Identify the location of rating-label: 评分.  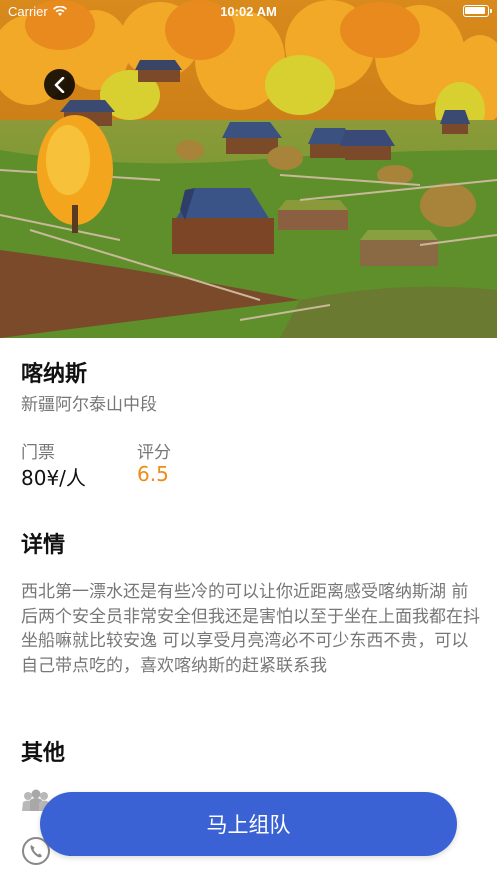
(154, 453).